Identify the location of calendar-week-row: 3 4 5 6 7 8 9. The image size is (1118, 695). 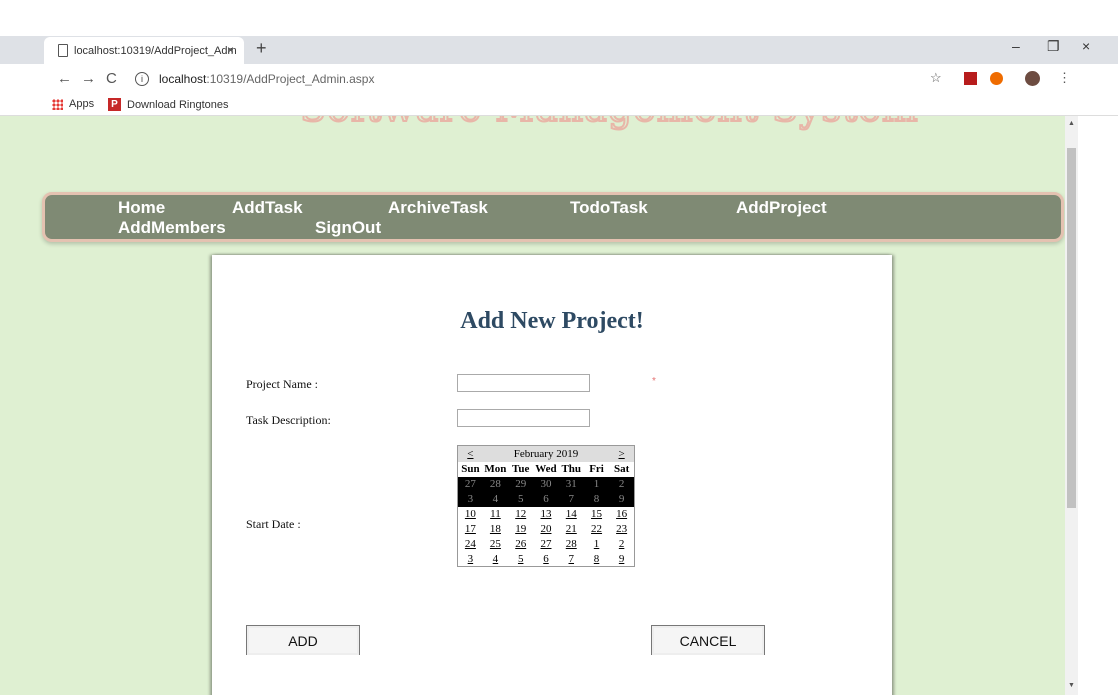
(546, 499).